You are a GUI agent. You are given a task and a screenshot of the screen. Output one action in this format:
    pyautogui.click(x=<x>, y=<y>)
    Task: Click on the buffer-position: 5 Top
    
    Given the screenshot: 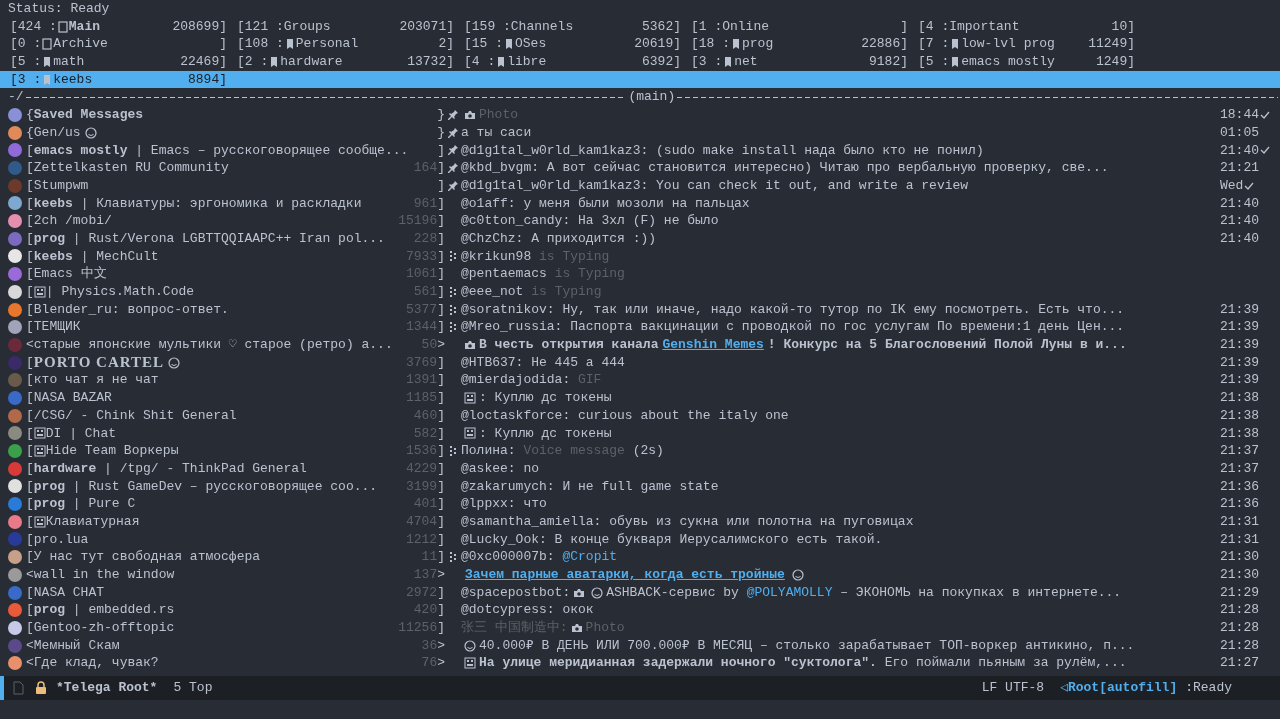 What is the action you would take?
    pyautogui.click(x=193, y=688)
    